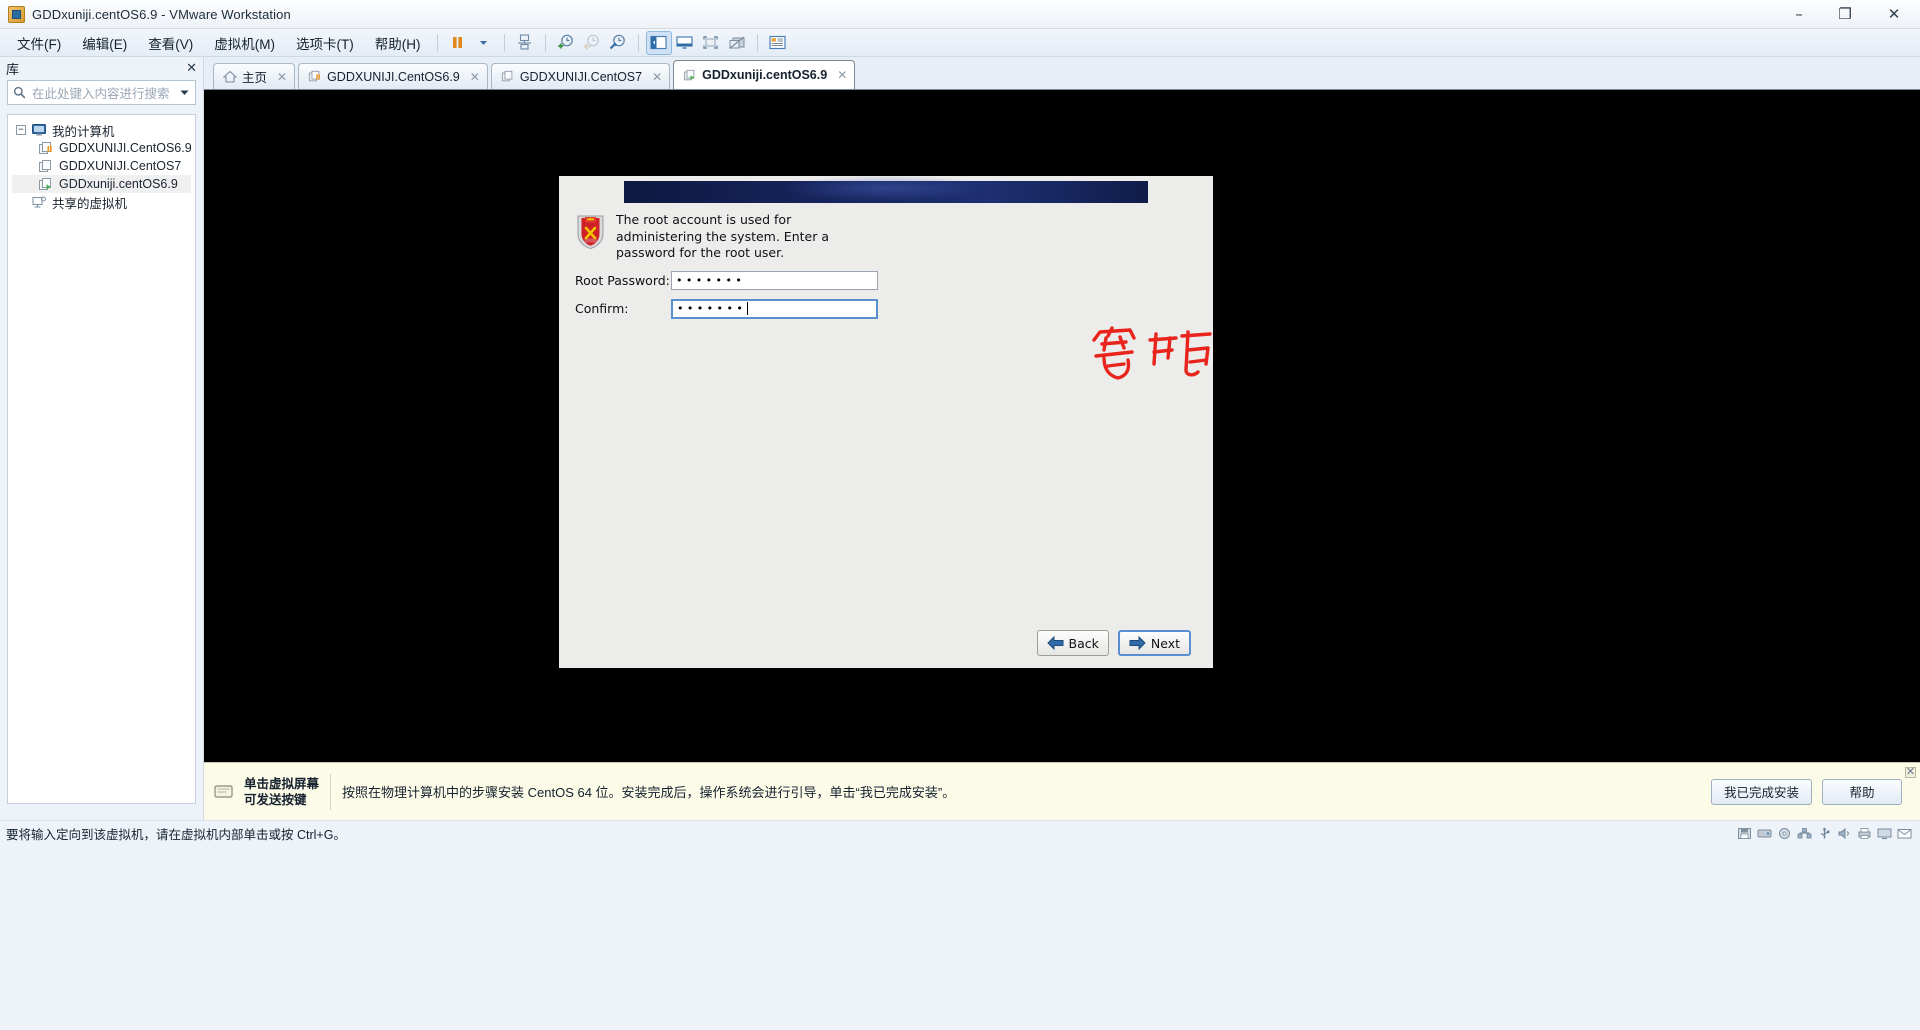 Image resolution: width=1920 pixels, height=1030 pixels. What do you see at coordinates (191, 68) in the screenshot?
I see `library-close-icon: ✕` at bounding box center [191, 68].